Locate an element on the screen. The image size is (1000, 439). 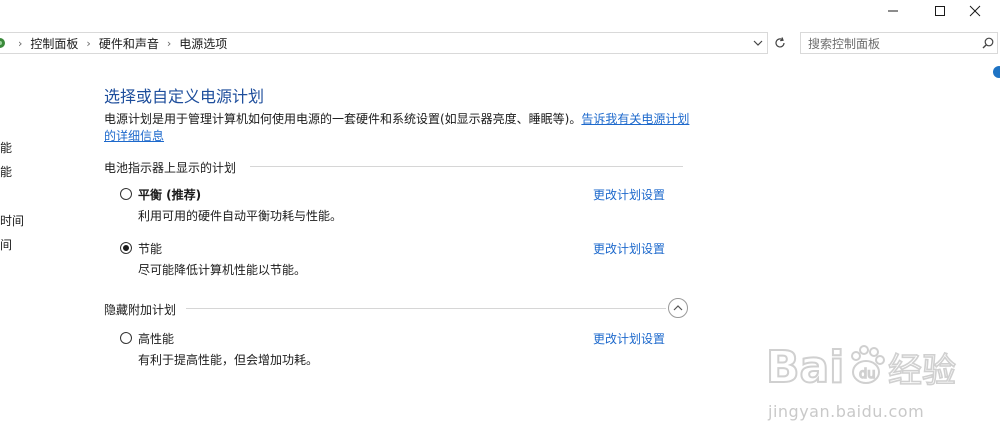
breadcrumb-power-options: 电源选项 is located at coordinates (203, 43).